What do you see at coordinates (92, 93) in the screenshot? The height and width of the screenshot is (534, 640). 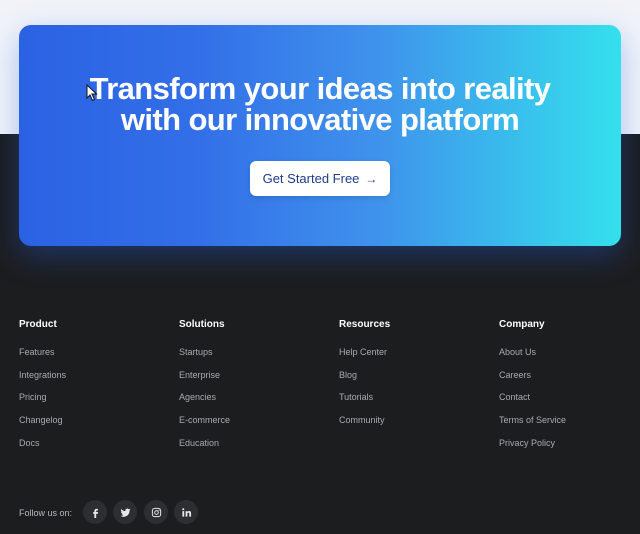 I see `mouse-cursor-icon` at bounding box center [92, 93].